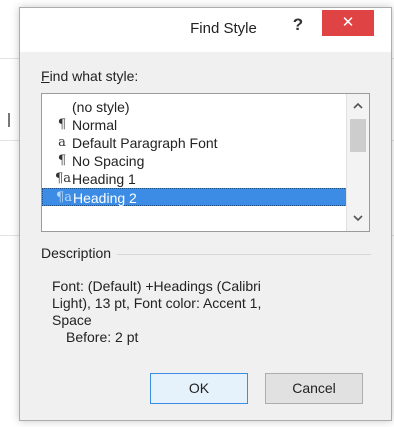 This screenshot has height=427, width=394. Describe the element at coordinates (199, 388) in the screenshot. I see `ok-button: OK` at that location.